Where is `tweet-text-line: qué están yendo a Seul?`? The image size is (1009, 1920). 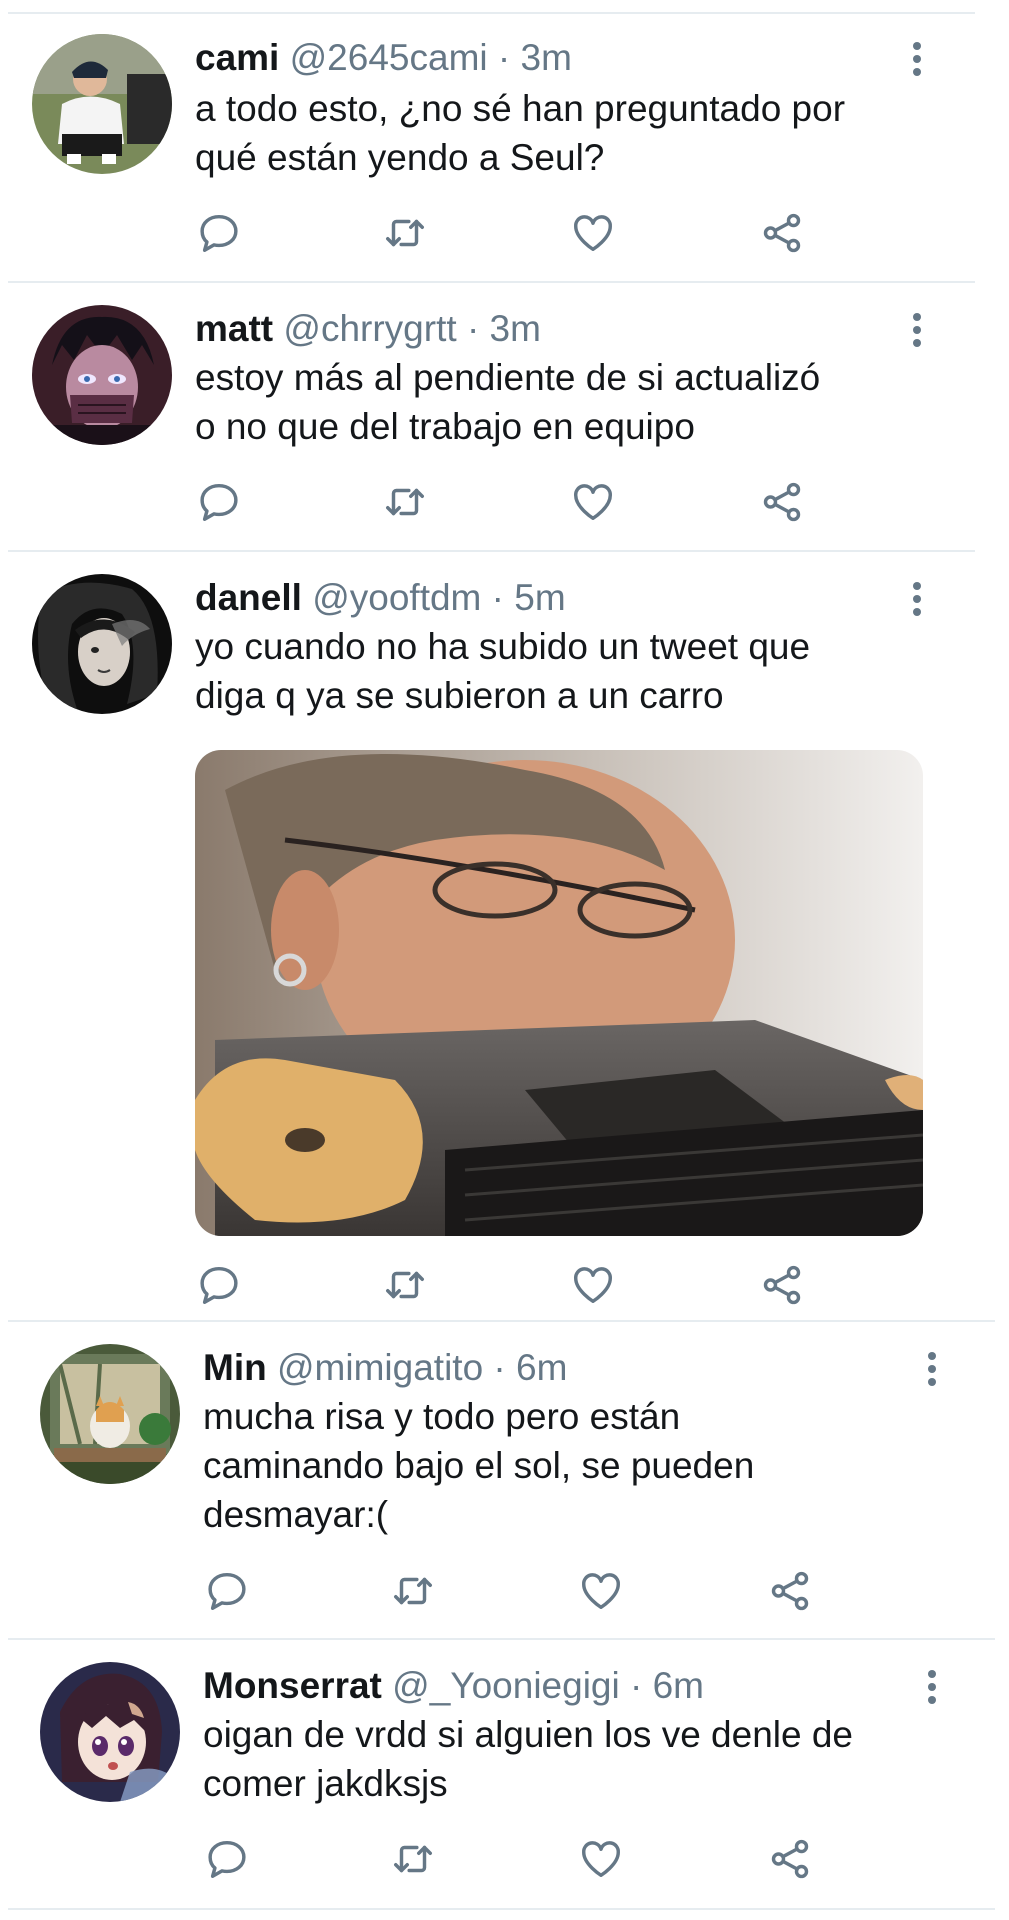
tweet-text-line: qué están yendo a Seul? is located at coordinates (400, 157).